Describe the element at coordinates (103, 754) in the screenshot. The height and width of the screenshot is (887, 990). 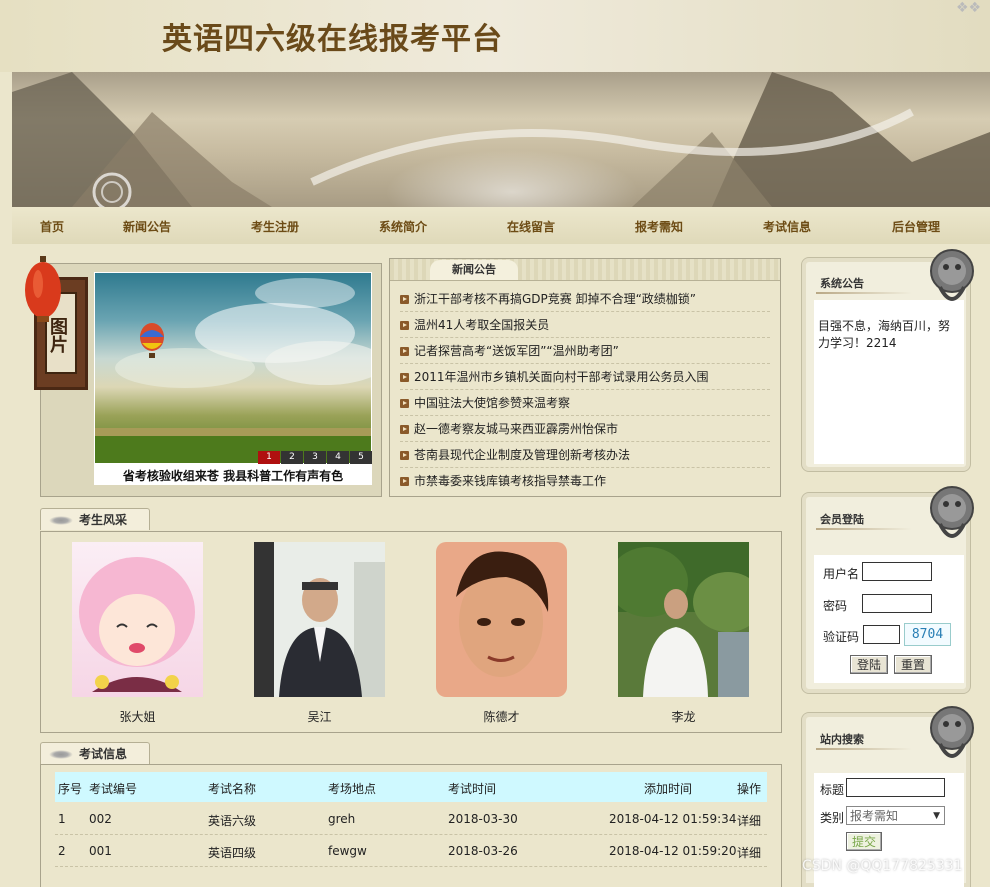
I see `exams-heading: 考试信息` at that location.